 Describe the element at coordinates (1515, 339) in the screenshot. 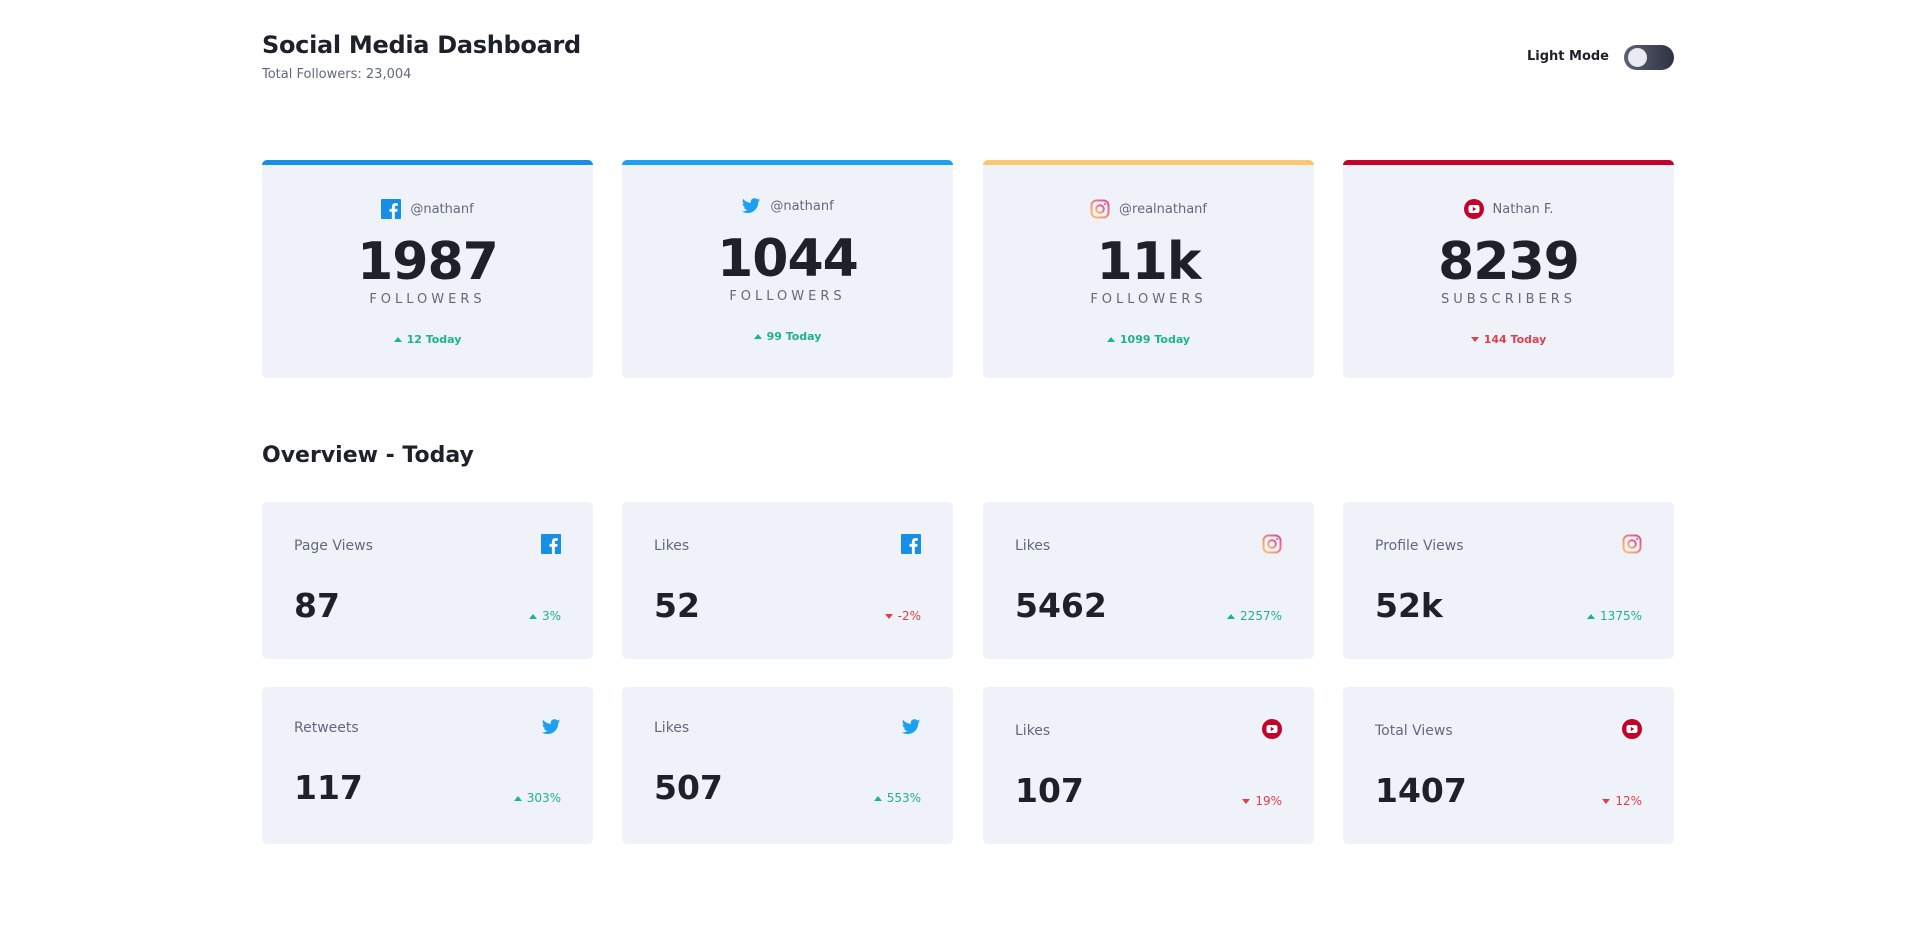

I see `delta-text: 144 Today` at that location.